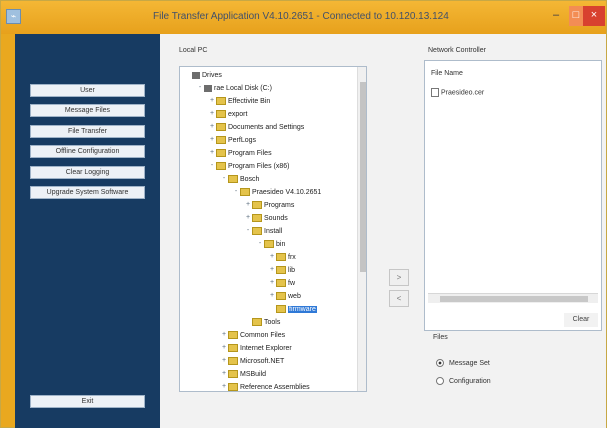  Describe the element at coordinates (270, 245) in the screenshot. I see `tree-item: - bin` at that location.